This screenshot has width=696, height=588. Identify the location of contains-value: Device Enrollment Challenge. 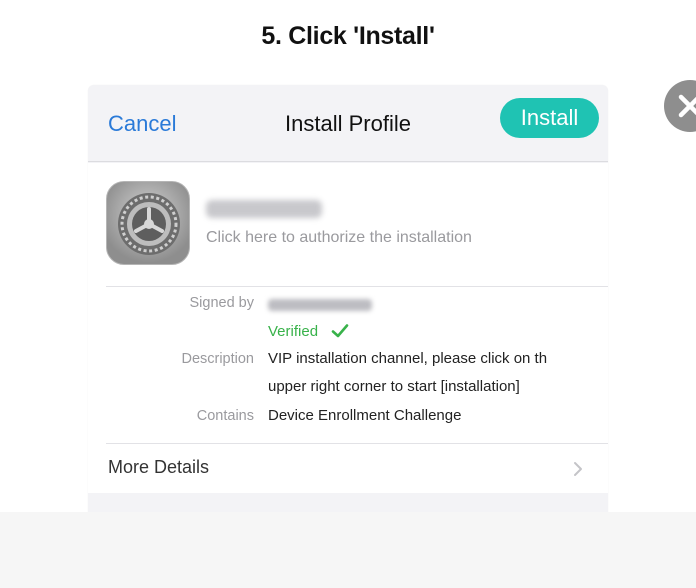
(365, 415).